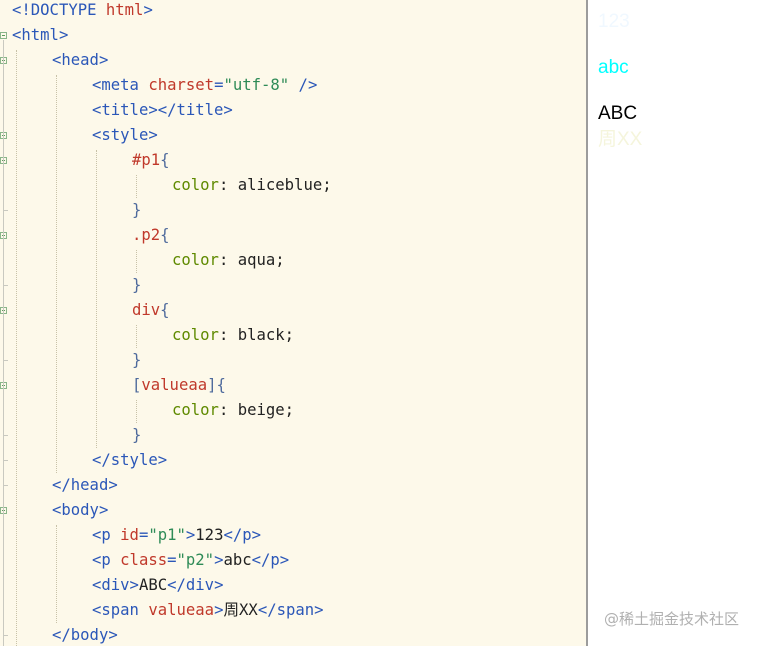 This screenshot has height=646, width=757. What do you see at coordinates (209, 535) in the screenshot?
I see `code-token: 123` at bounding box center [209, 535].